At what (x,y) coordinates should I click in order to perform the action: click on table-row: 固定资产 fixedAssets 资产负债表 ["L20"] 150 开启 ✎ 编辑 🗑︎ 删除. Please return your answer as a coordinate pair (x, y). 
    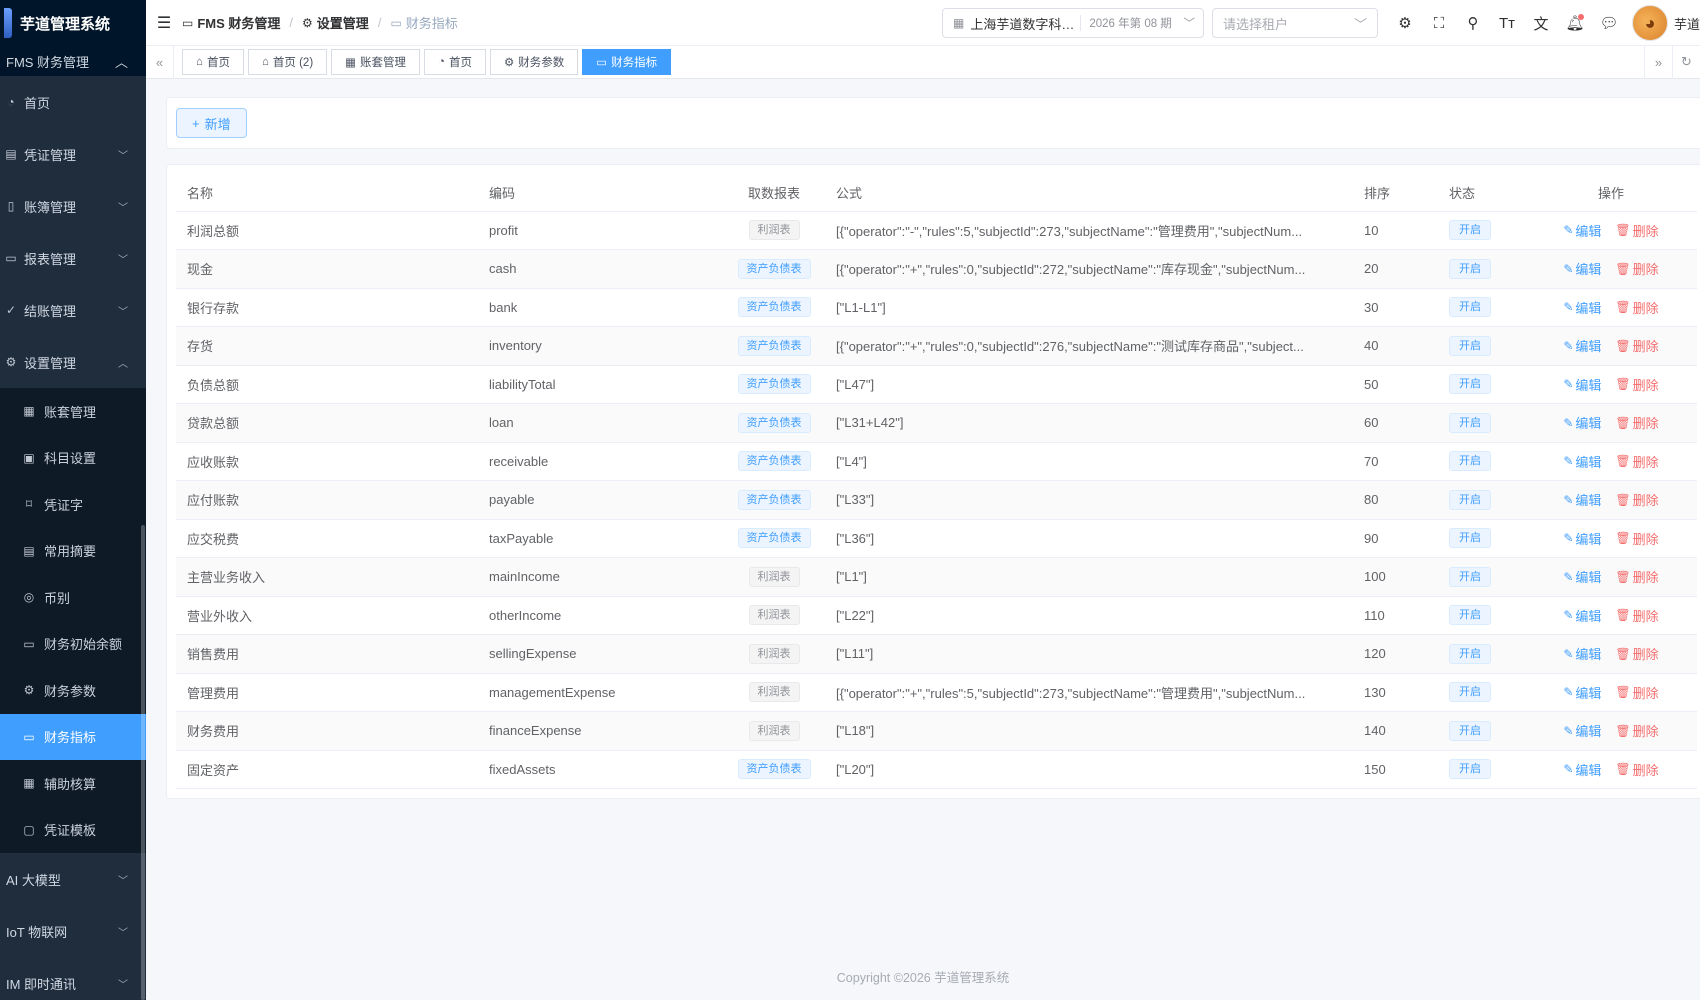
    Looking at the image, I should click on (936, 769).